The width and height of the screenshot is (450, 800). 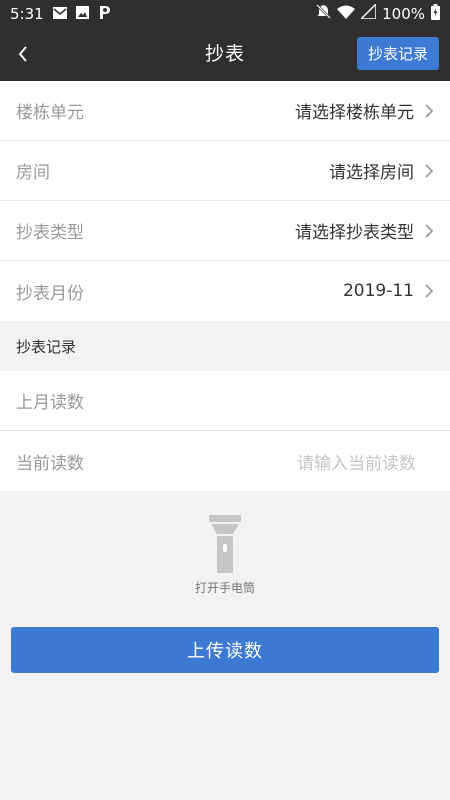 What do you see at coordinates (46, 347) in the screenshot?
I see `section-title: 抄表记录` at bounding box center [46, 347].